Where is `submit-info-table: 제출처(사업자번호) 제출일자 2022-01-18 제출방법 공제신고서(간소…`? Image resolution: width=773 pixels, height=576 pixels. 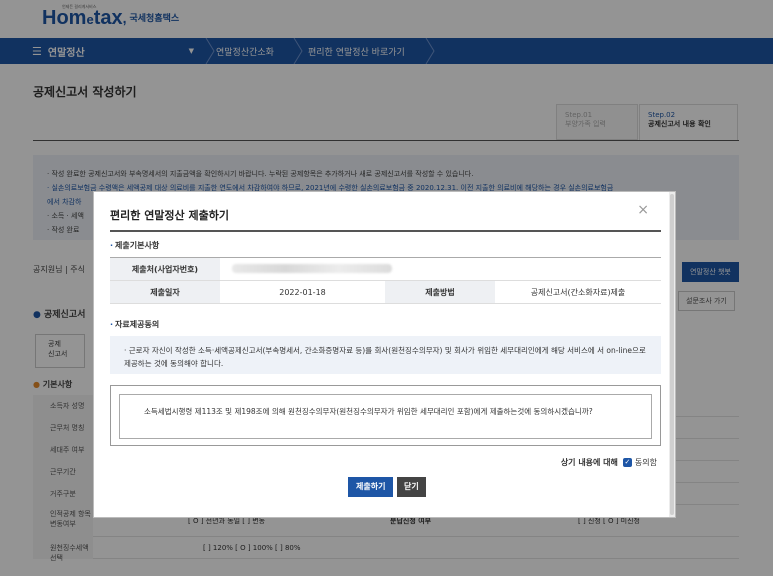
submit-info-table: 제출처(사업자번호) 제출일자 2022-01-18 제출방법 공제신고서(간소… is located at coordinates (385, 280).